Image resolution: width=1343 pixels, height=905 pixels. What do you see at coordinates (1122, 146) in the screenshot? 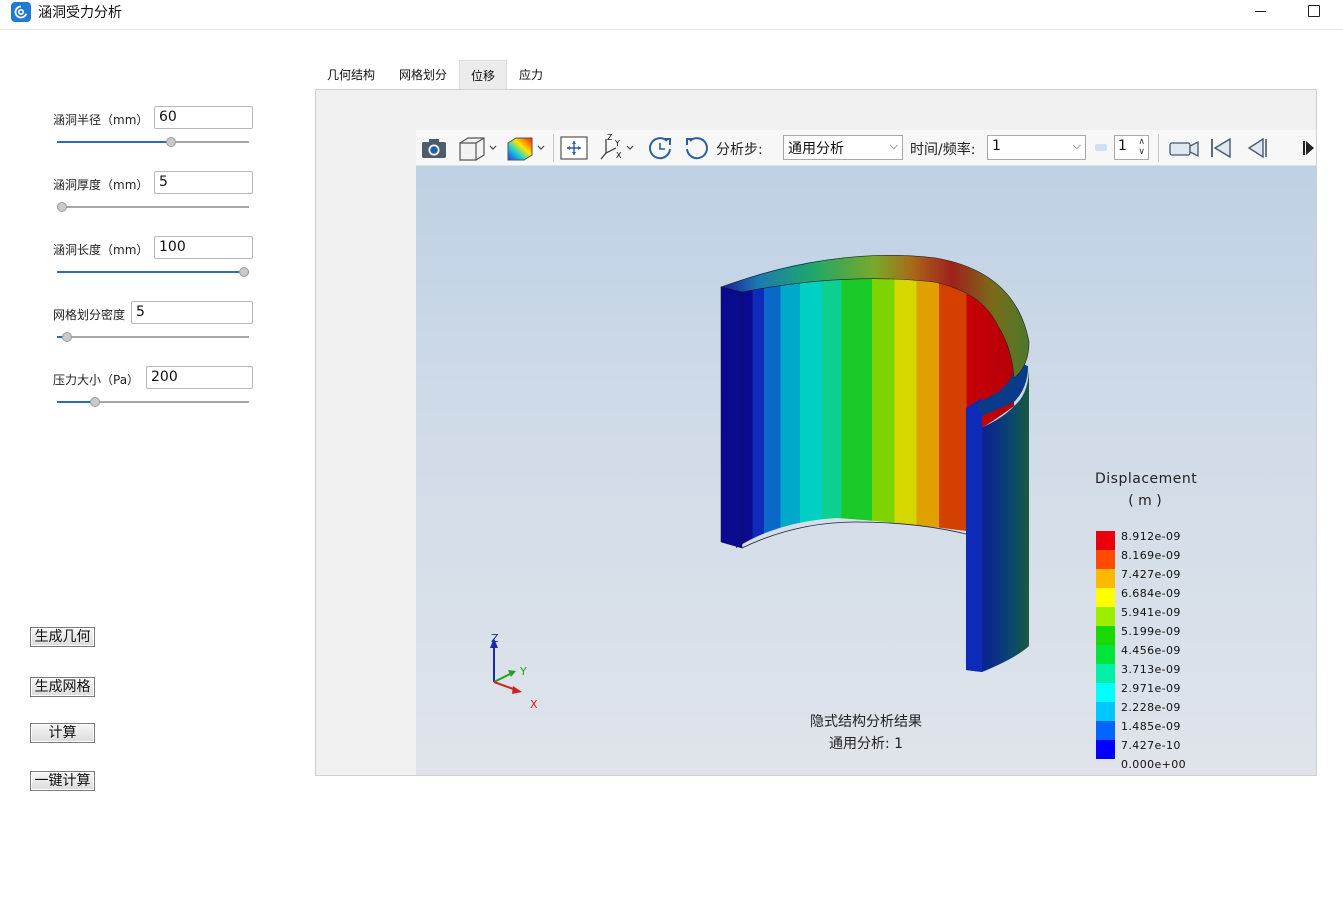
I see `frame-value: 1` at bounding box center [1122, 146].